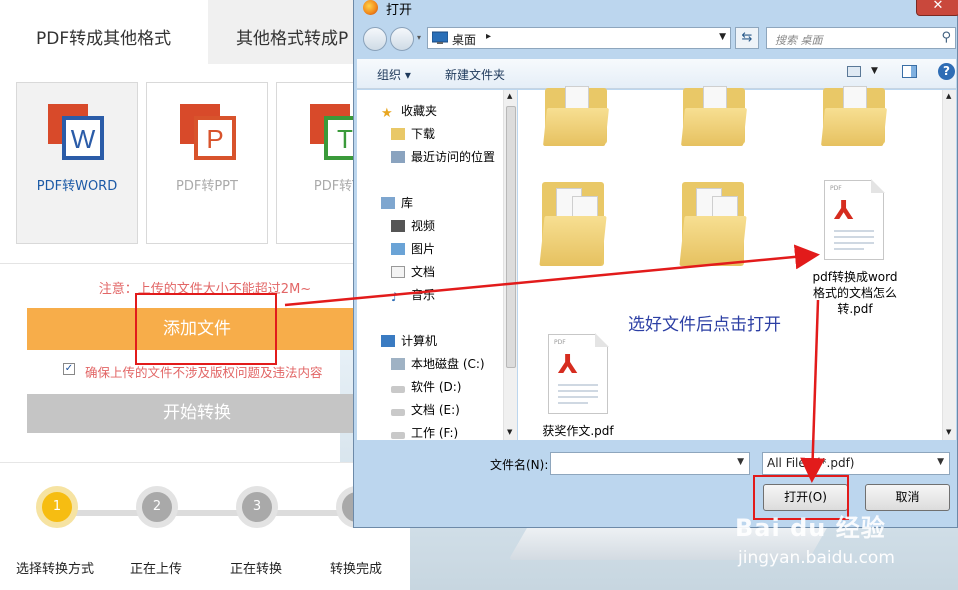  Describe the element at coordinates (55, 569) in the screenshot. I see `step-1-label: 选择转换方式` at that location.